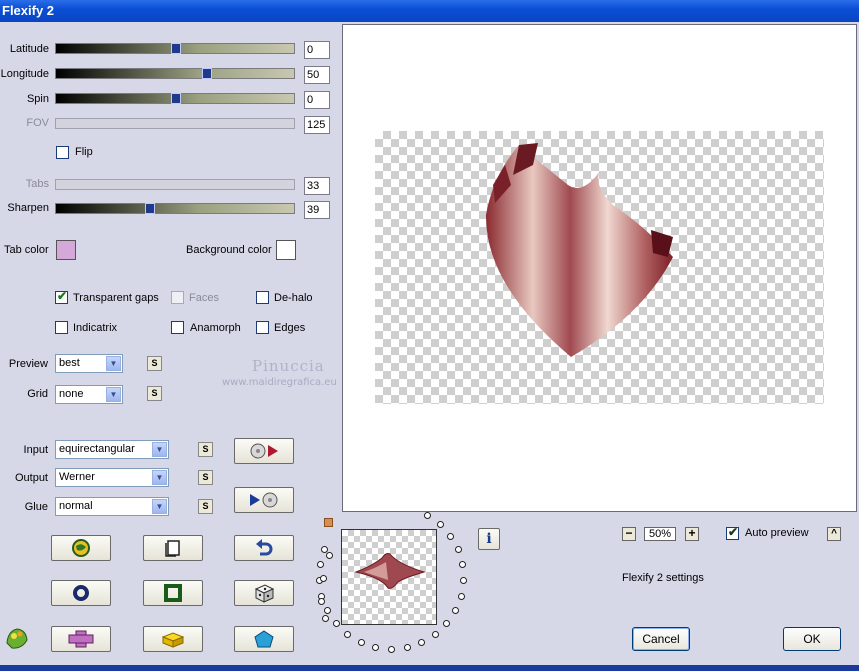  I want to click on navigator-shape, so click(390, 571).